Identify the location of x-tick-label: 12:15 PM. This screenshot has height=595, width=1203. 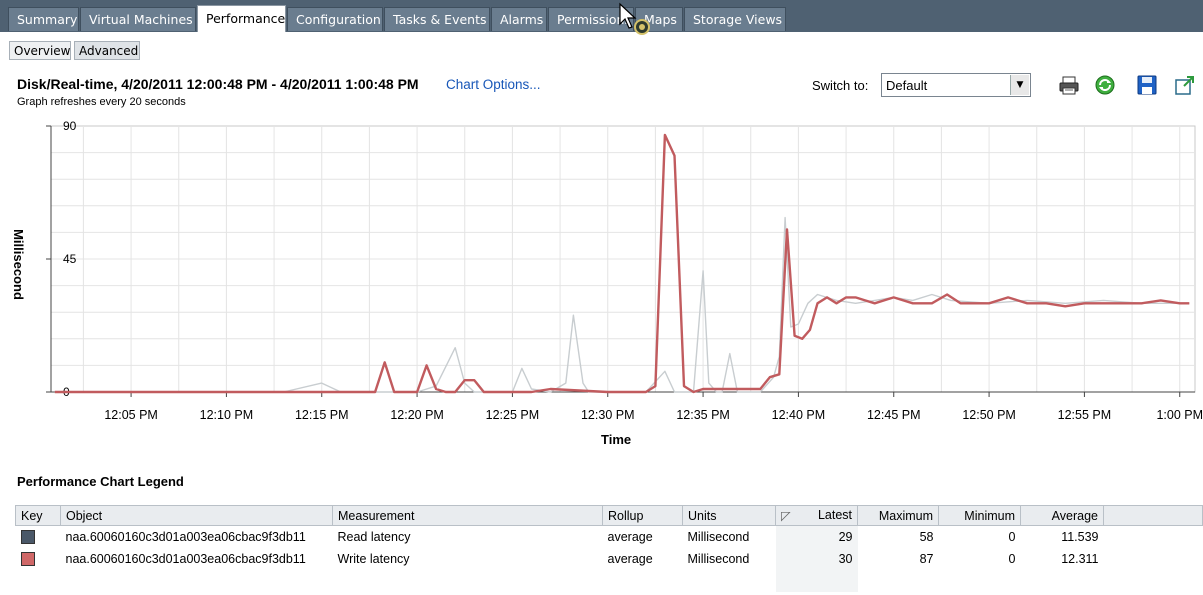
(322, 415).